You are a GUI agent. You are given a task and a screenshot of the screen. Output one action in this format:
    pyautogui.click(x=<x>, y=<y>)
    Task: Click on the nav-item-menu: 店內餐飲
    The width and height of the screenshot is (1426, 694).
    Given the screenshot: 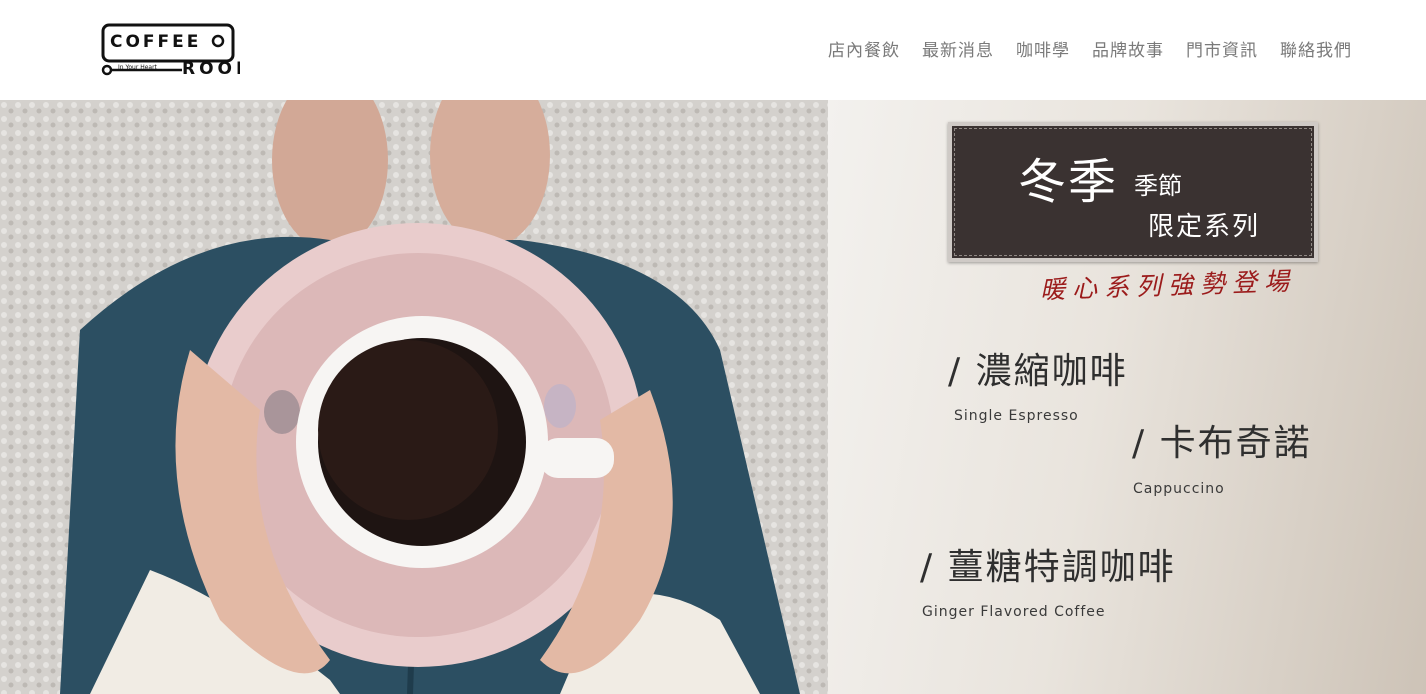 What is the action you would take?
    pyautogui.click(x=864, y=48)
    